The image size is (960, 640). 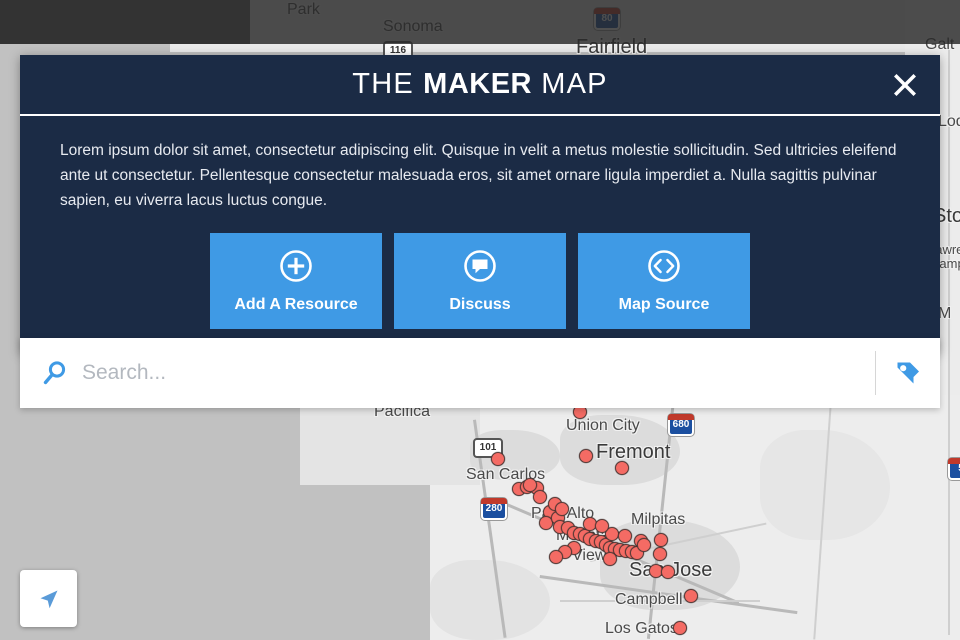 I want to click on search-icon, so click(x=54, y=373).